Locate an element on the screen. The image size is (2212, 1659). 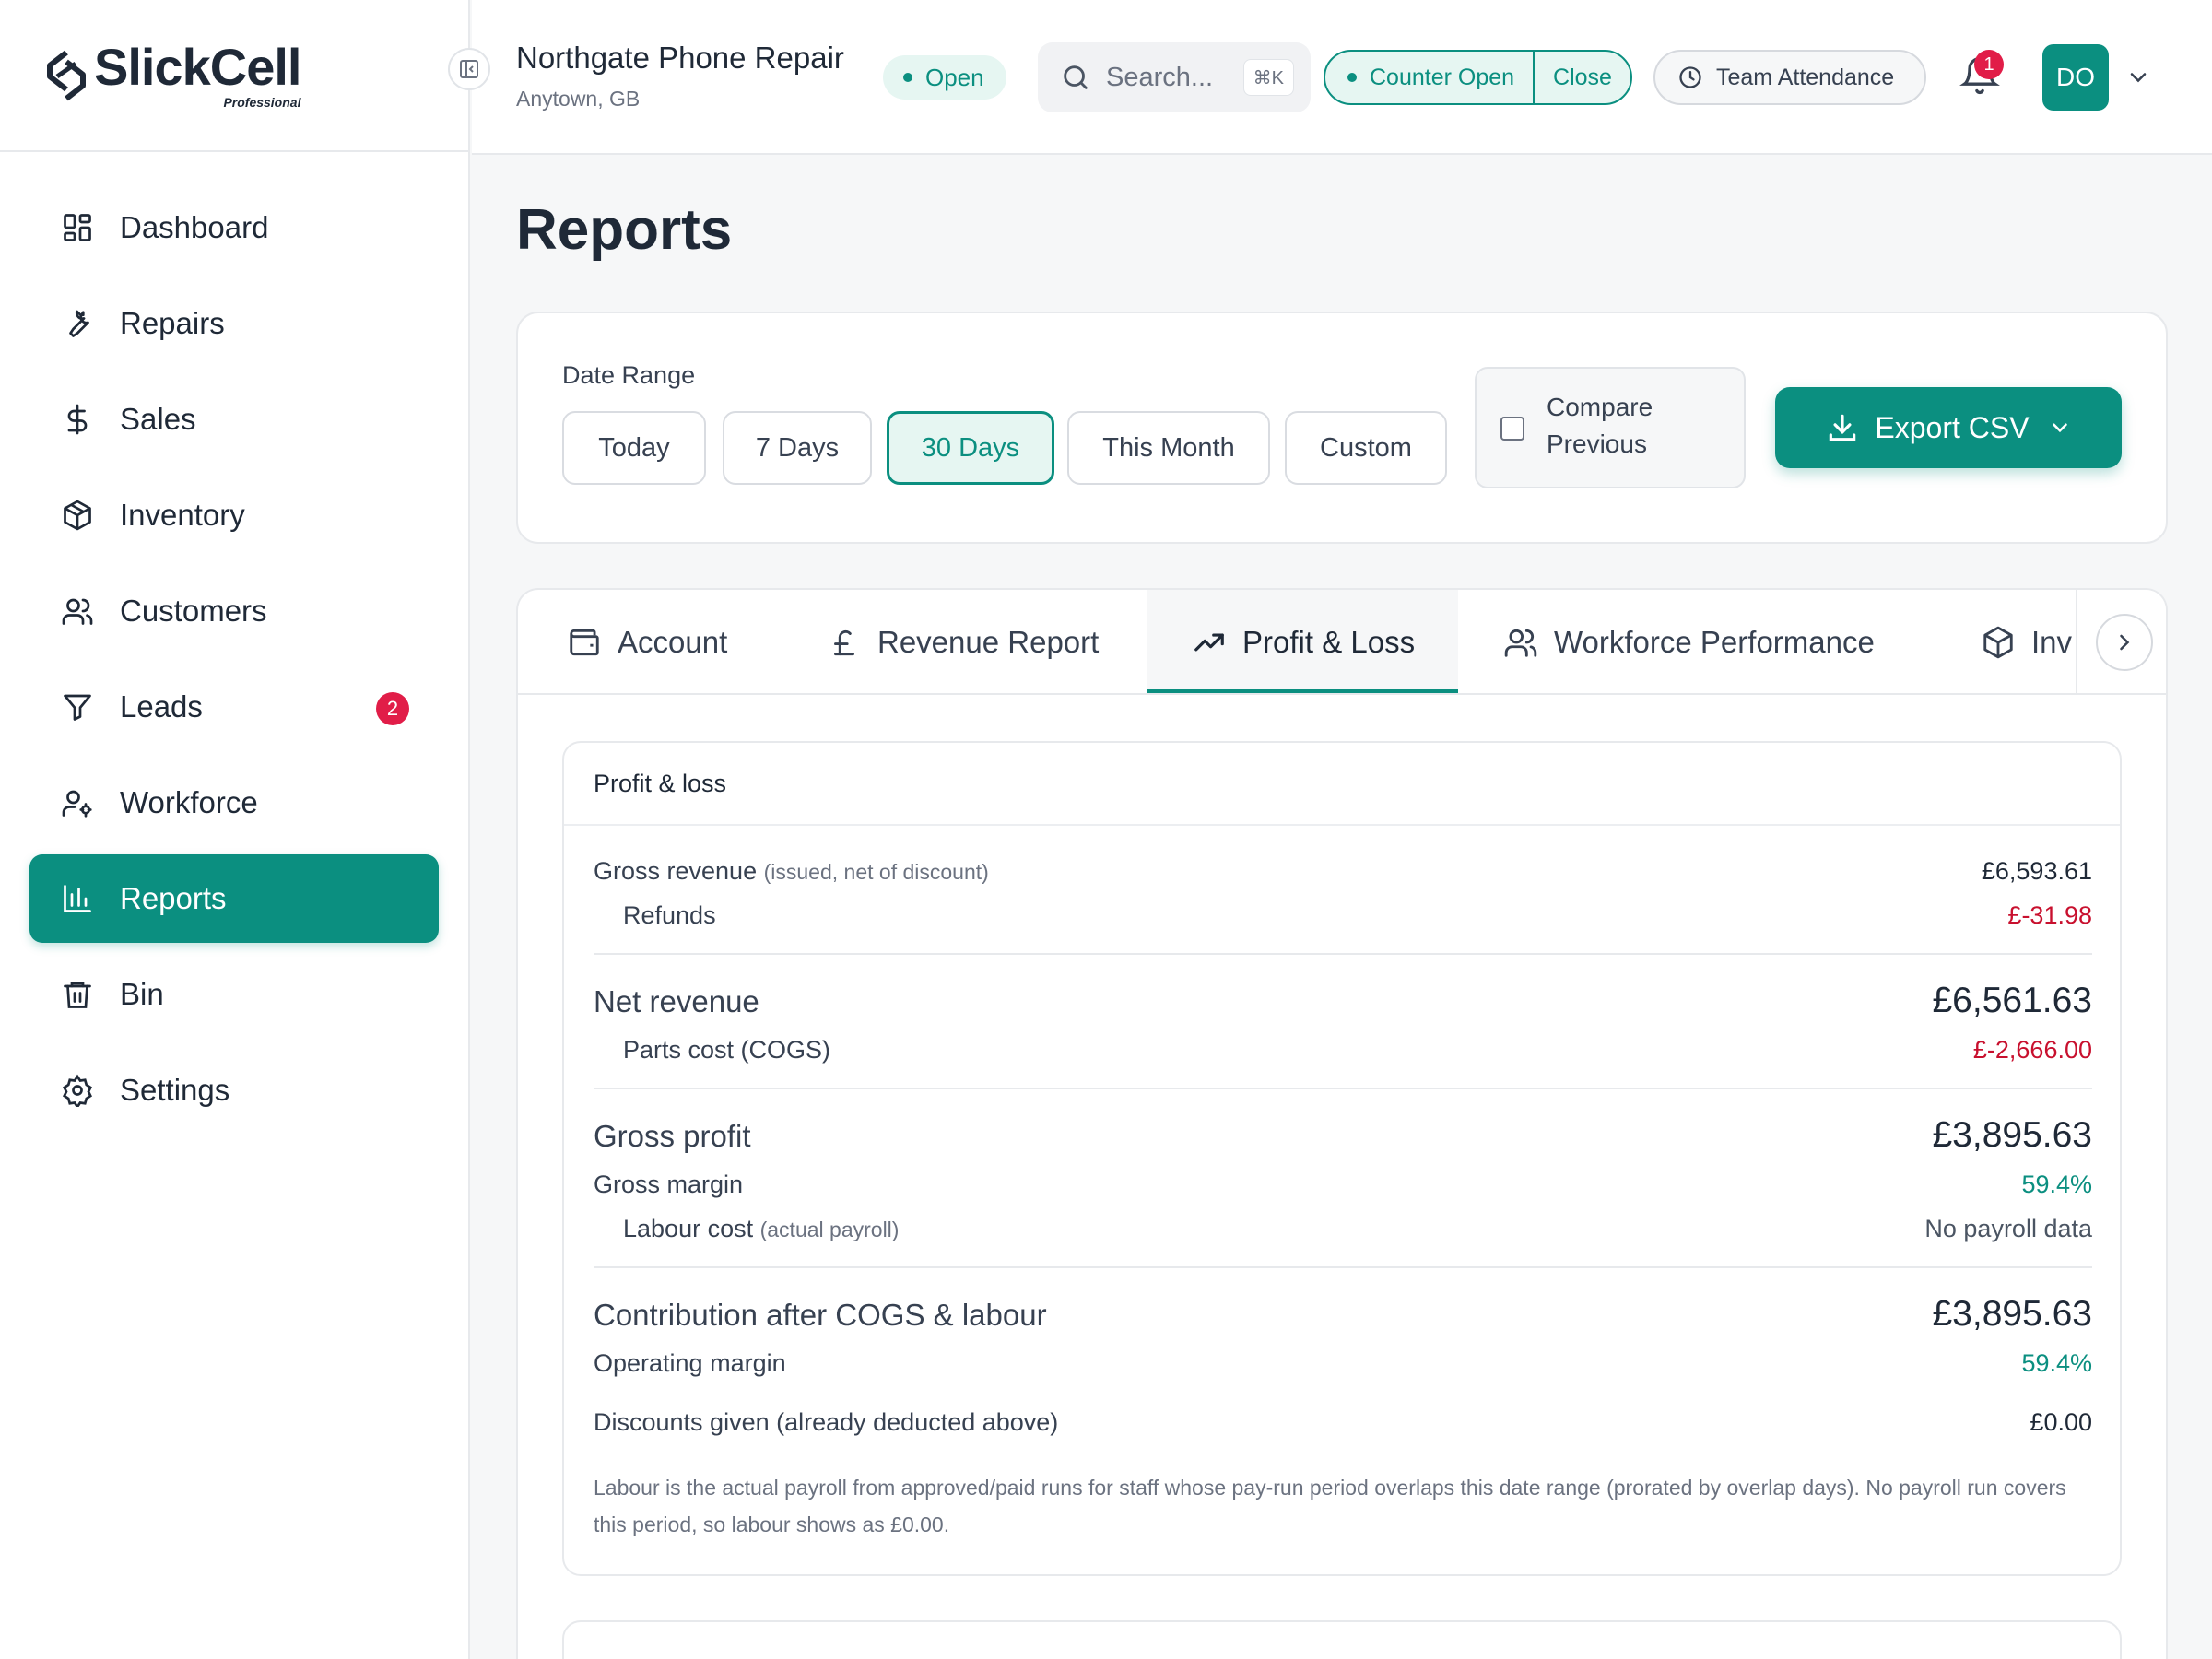
pound-icon is located at coordinates (844, 642).